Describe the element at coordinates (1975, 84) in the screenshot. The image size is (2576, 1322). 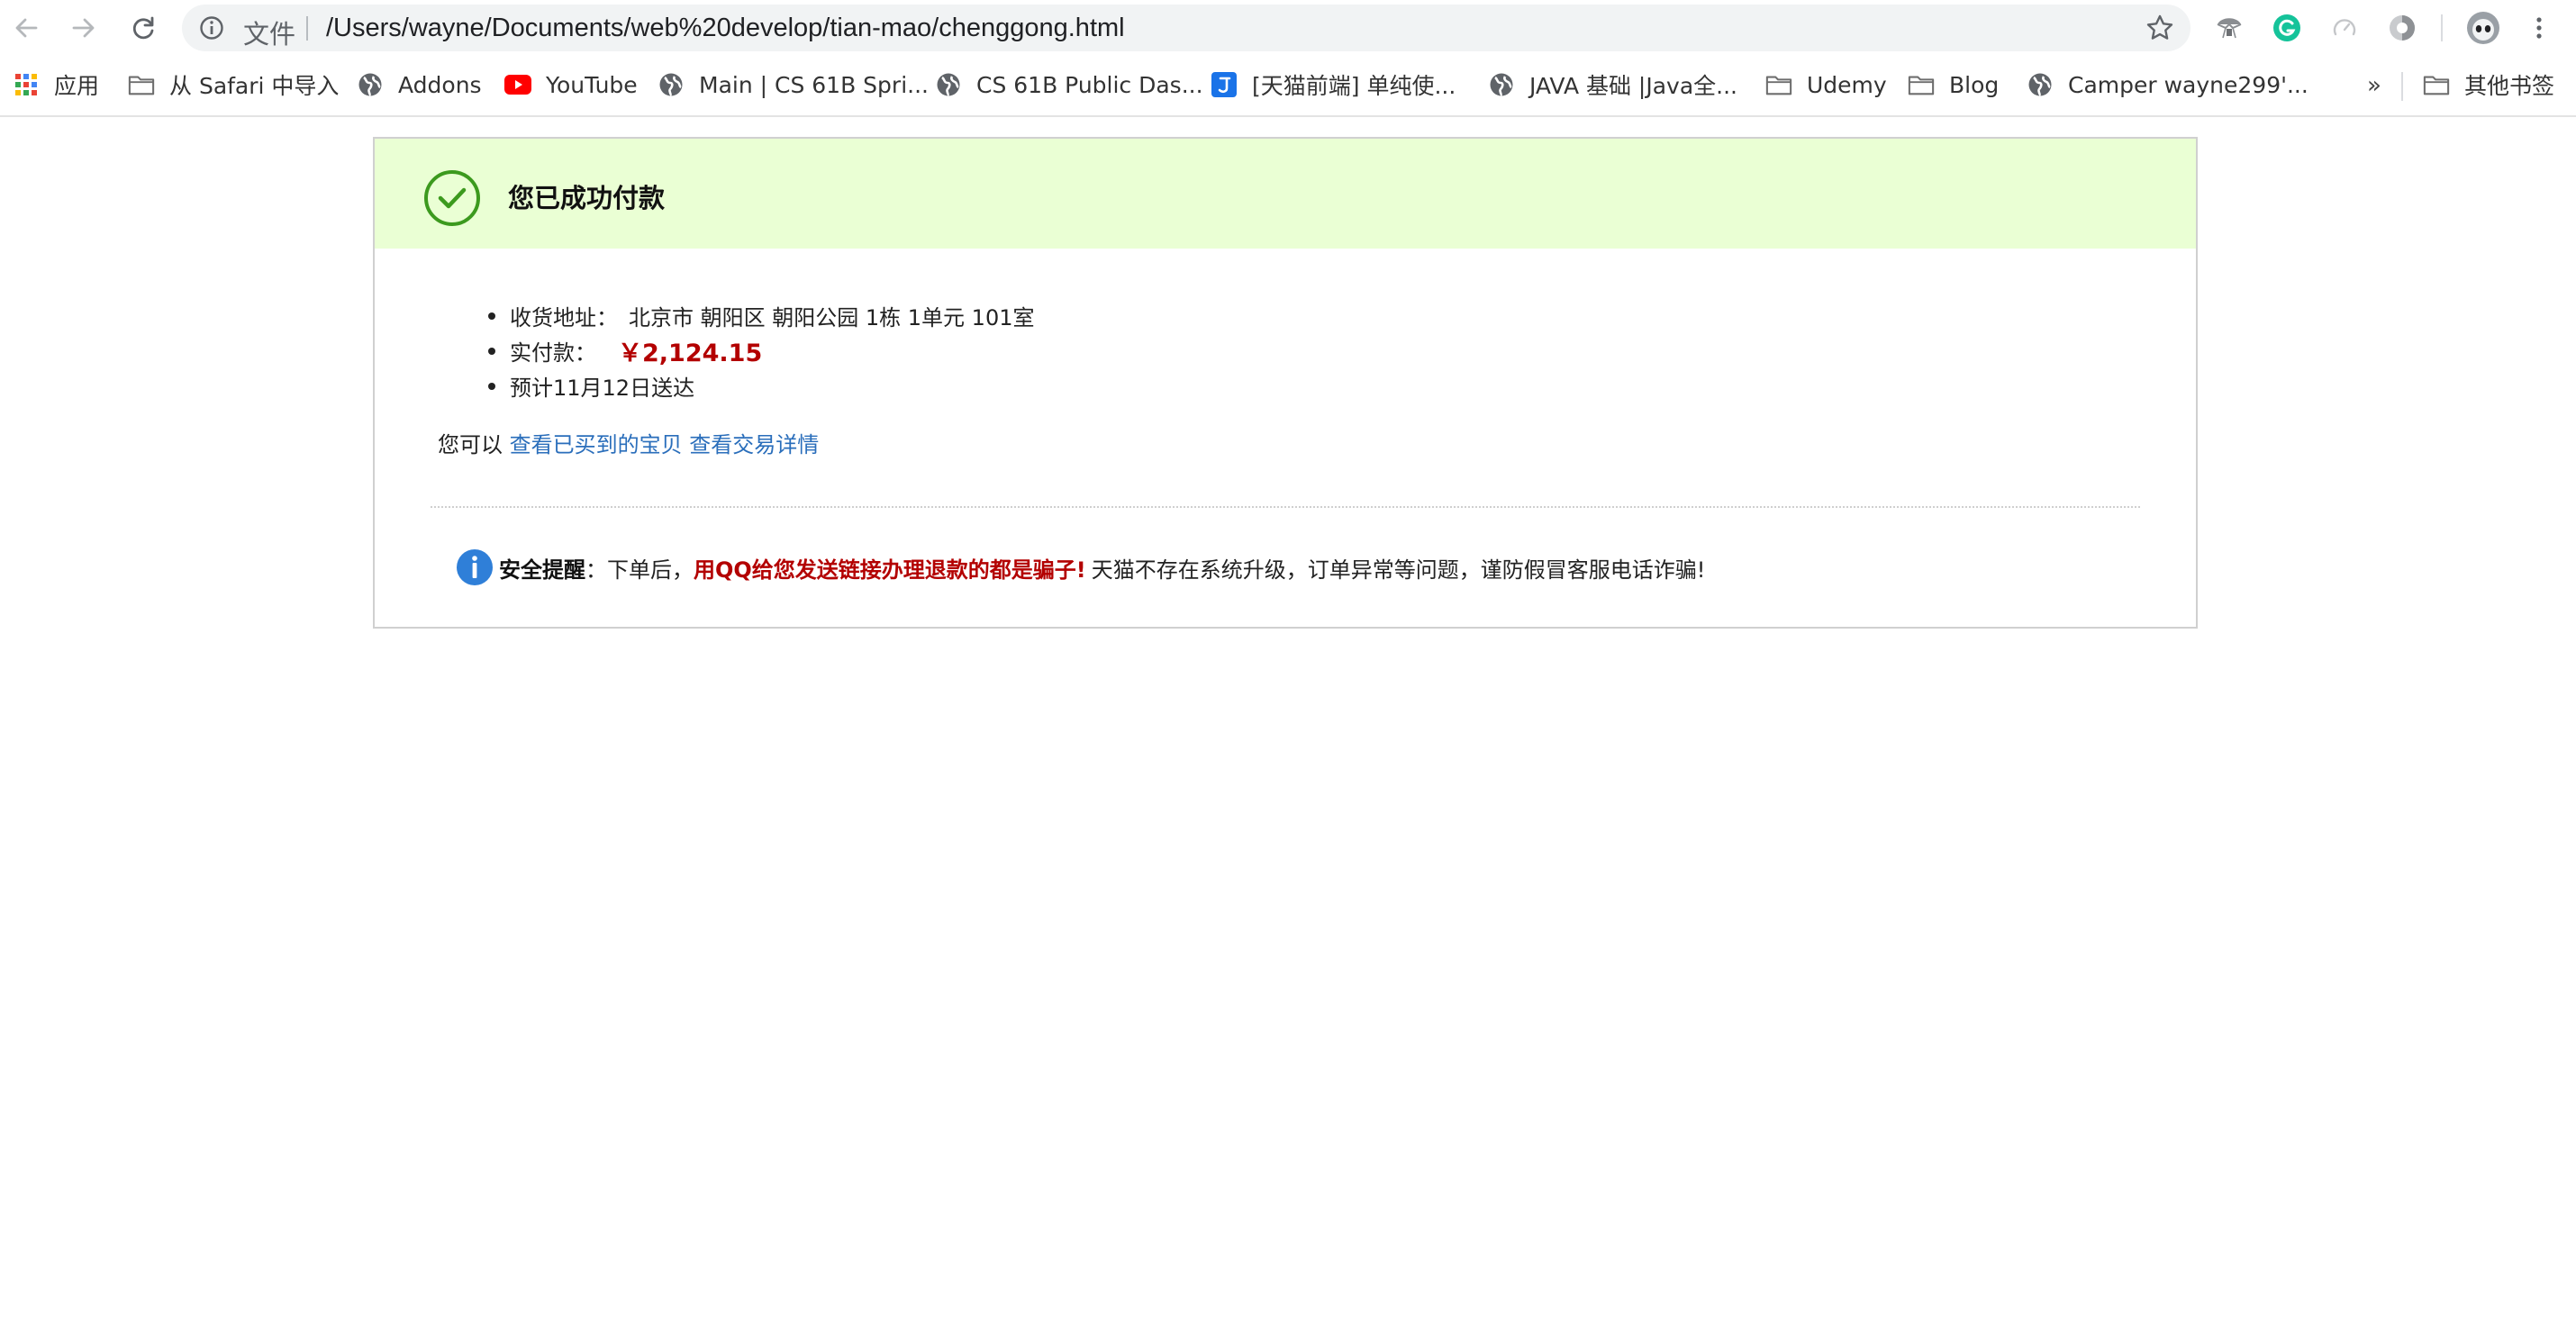
I see `bookmark-label: Blog` at that location.